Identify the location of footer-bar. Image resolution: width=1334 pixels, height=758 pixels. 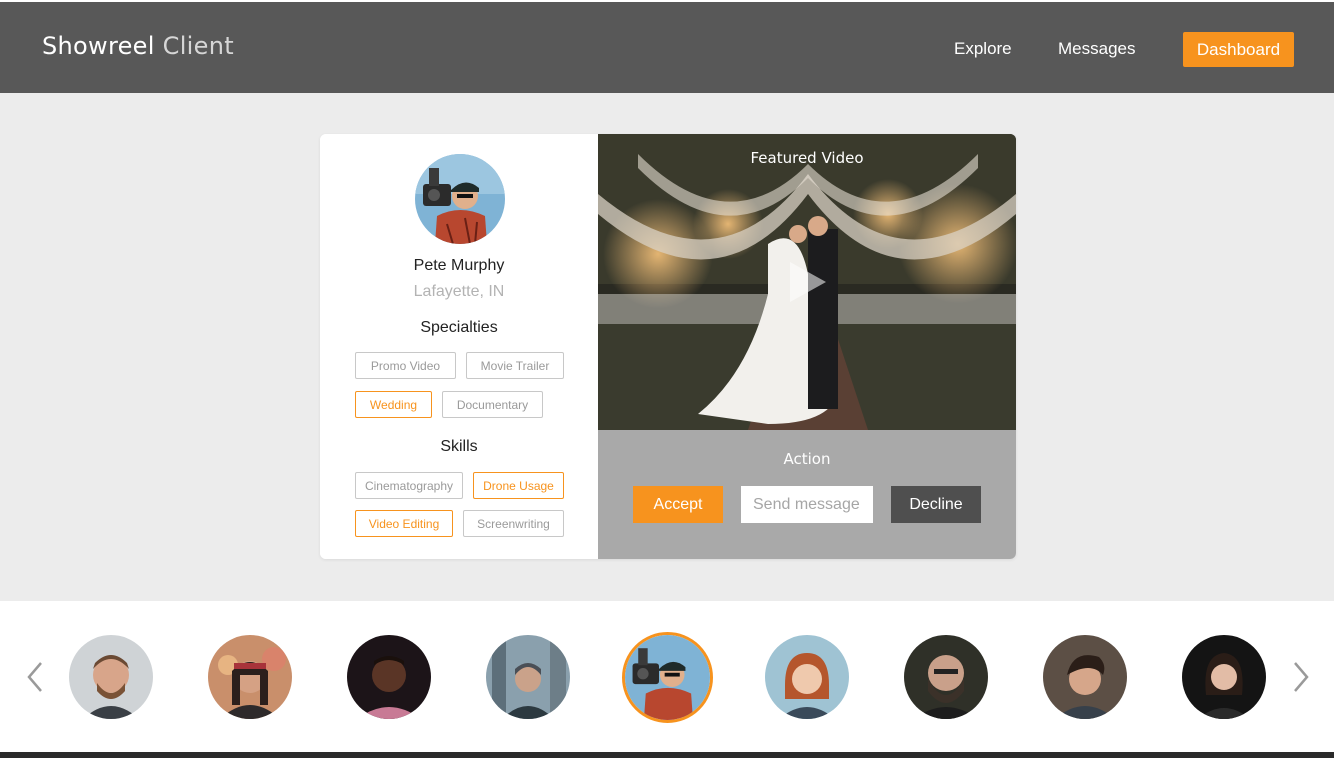
(667, 755).